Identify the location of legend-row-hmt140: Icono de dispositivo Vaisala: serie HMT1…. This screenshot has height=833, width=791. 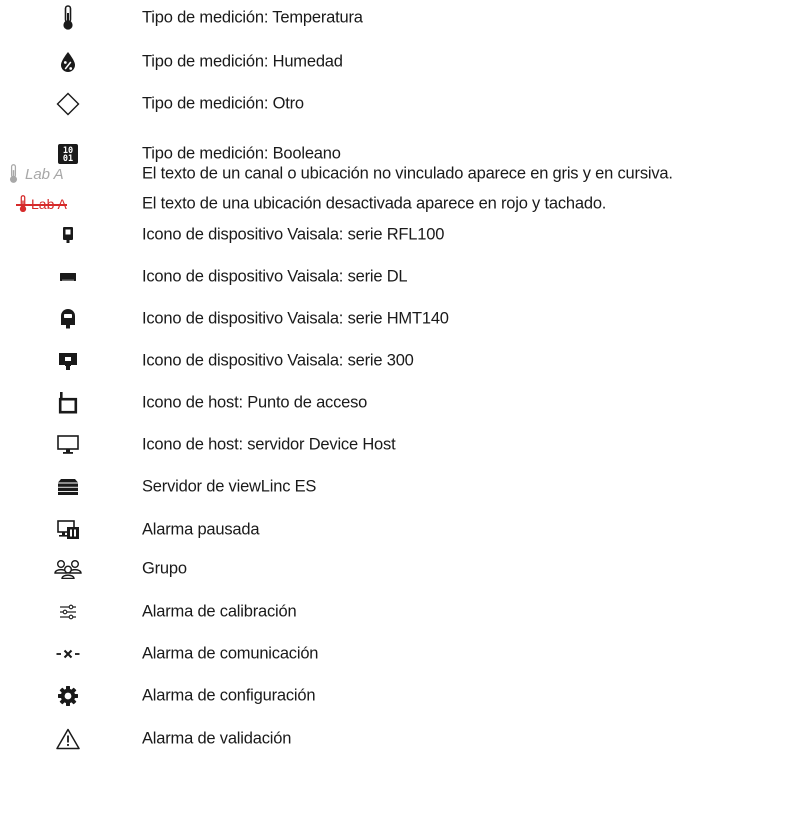
(395, 319).